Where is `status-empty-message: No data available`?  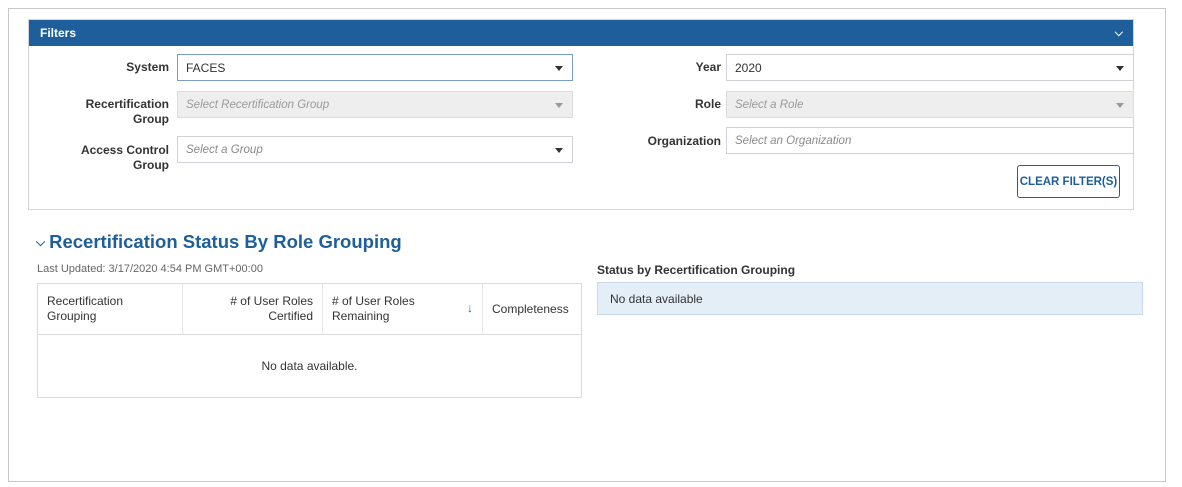
status-empty-message: No data available is located at coordinates (870, 298).